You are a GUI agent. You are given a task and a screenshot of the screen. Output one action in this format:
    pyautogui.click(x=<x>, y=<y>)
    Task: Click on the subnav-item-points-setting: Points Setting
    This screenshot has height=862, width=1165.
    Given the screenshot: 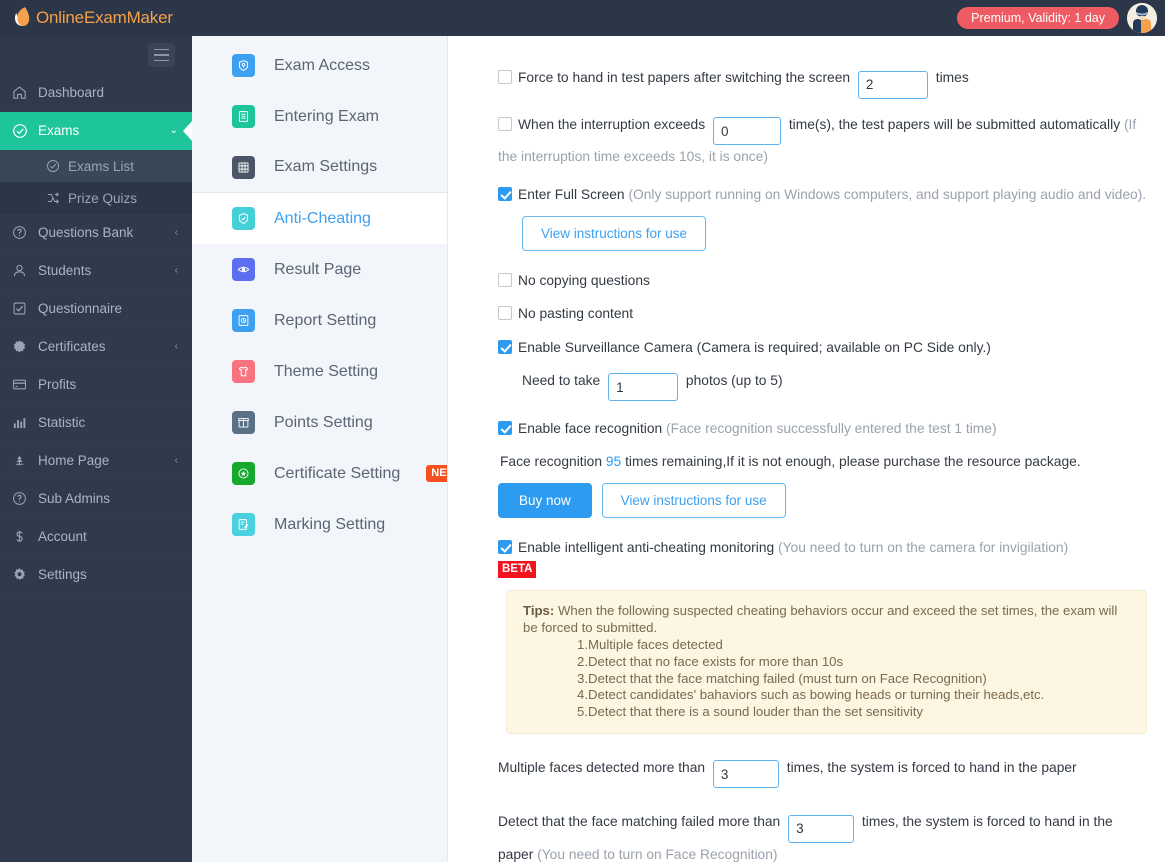 What is the action you would take?
    pyautogui.click(x=319, y=422)
    